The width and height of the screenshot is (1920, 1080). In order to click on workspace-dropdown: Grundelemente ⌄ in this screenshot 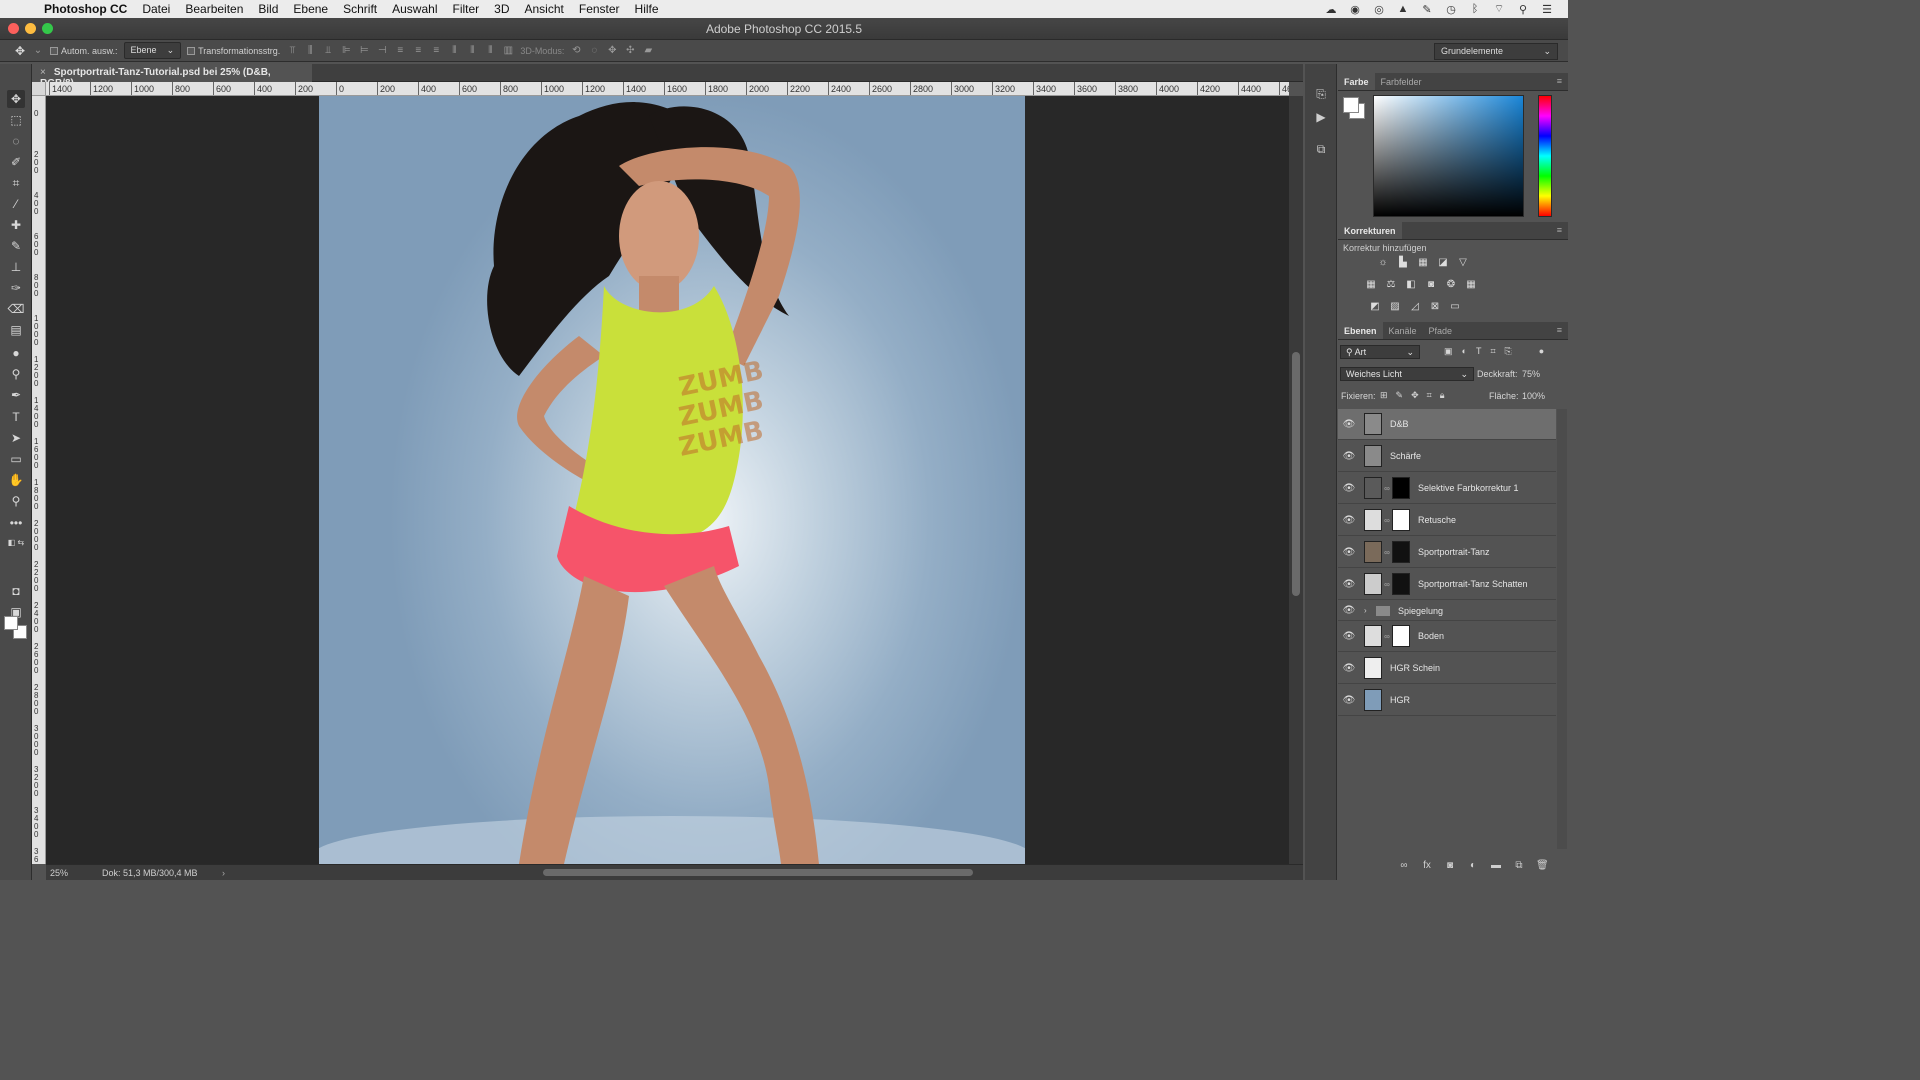, I will do `click(1496, 51)`.